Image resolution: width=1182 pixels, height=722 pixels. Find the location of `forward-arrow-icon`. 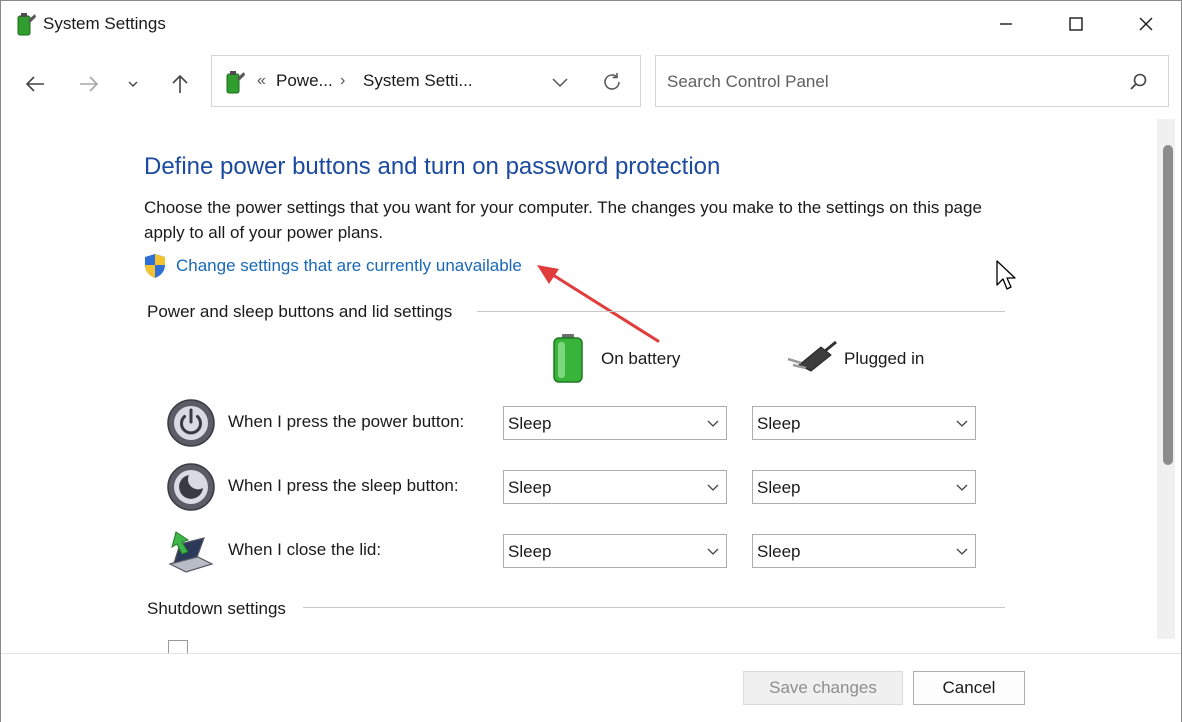

forward-arrow-icon is located at coordinates (89, 84).